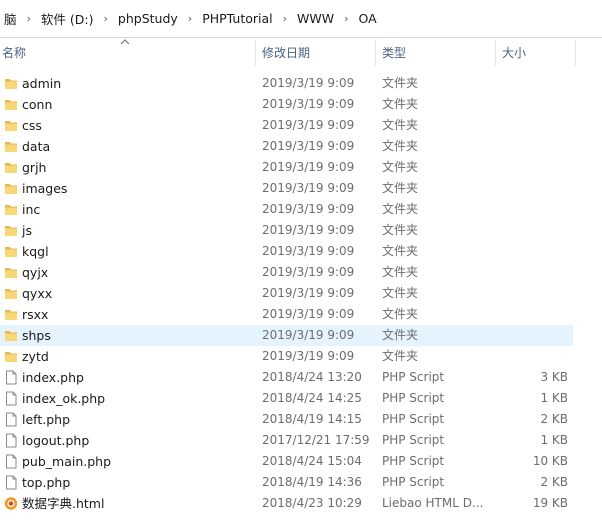  Describe the element at coordinates (37, 293) in the screenshot. I see `file-name: qyxx` at that location.